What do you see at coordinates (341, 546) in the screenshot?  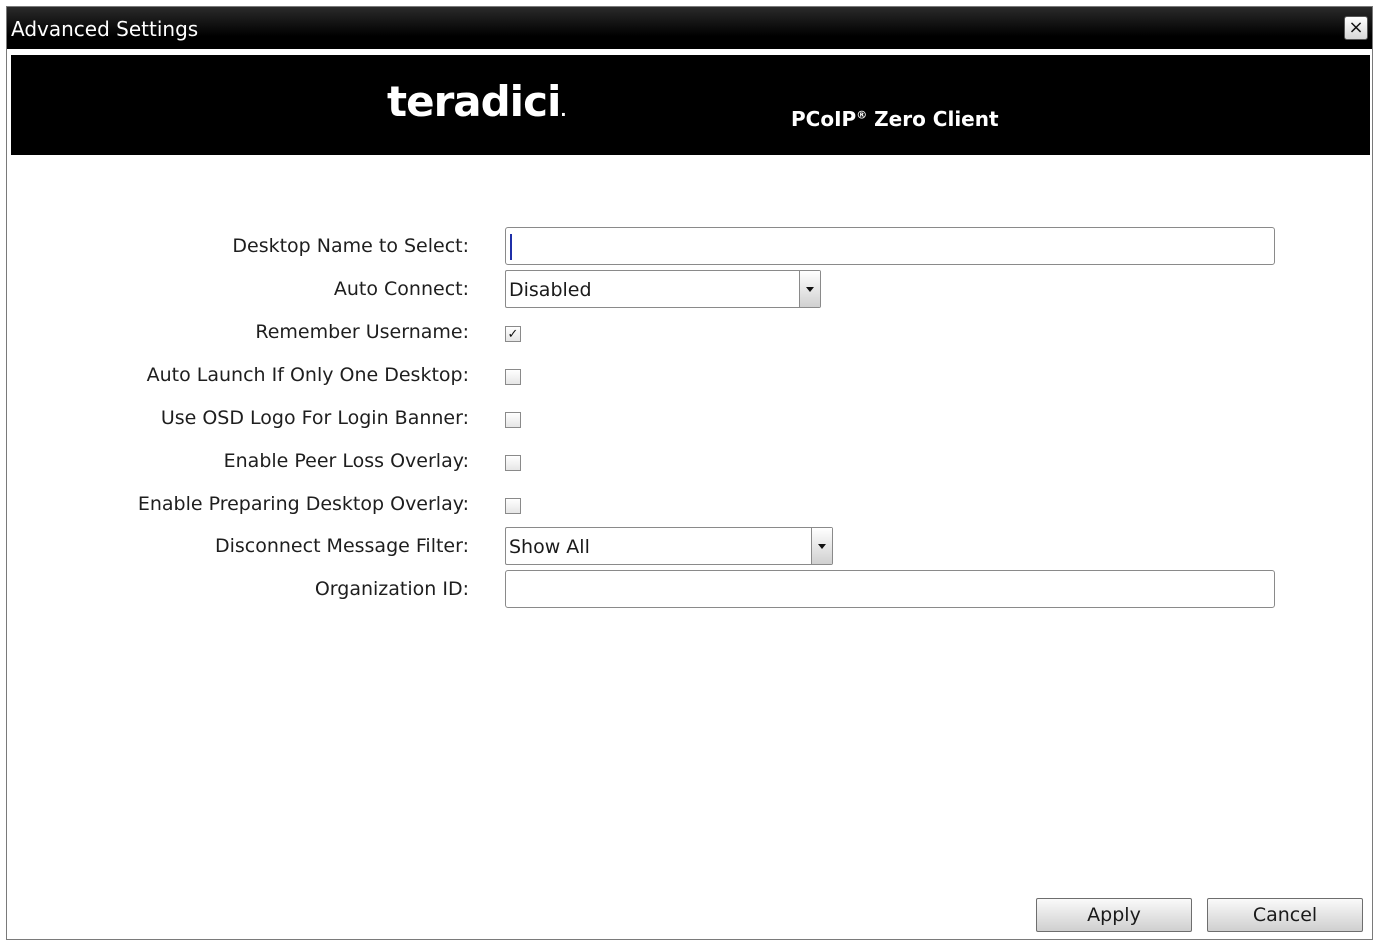 I see `disconnect-filter-label: Disconnect Message Filter:` at bounding box center [341, 546].